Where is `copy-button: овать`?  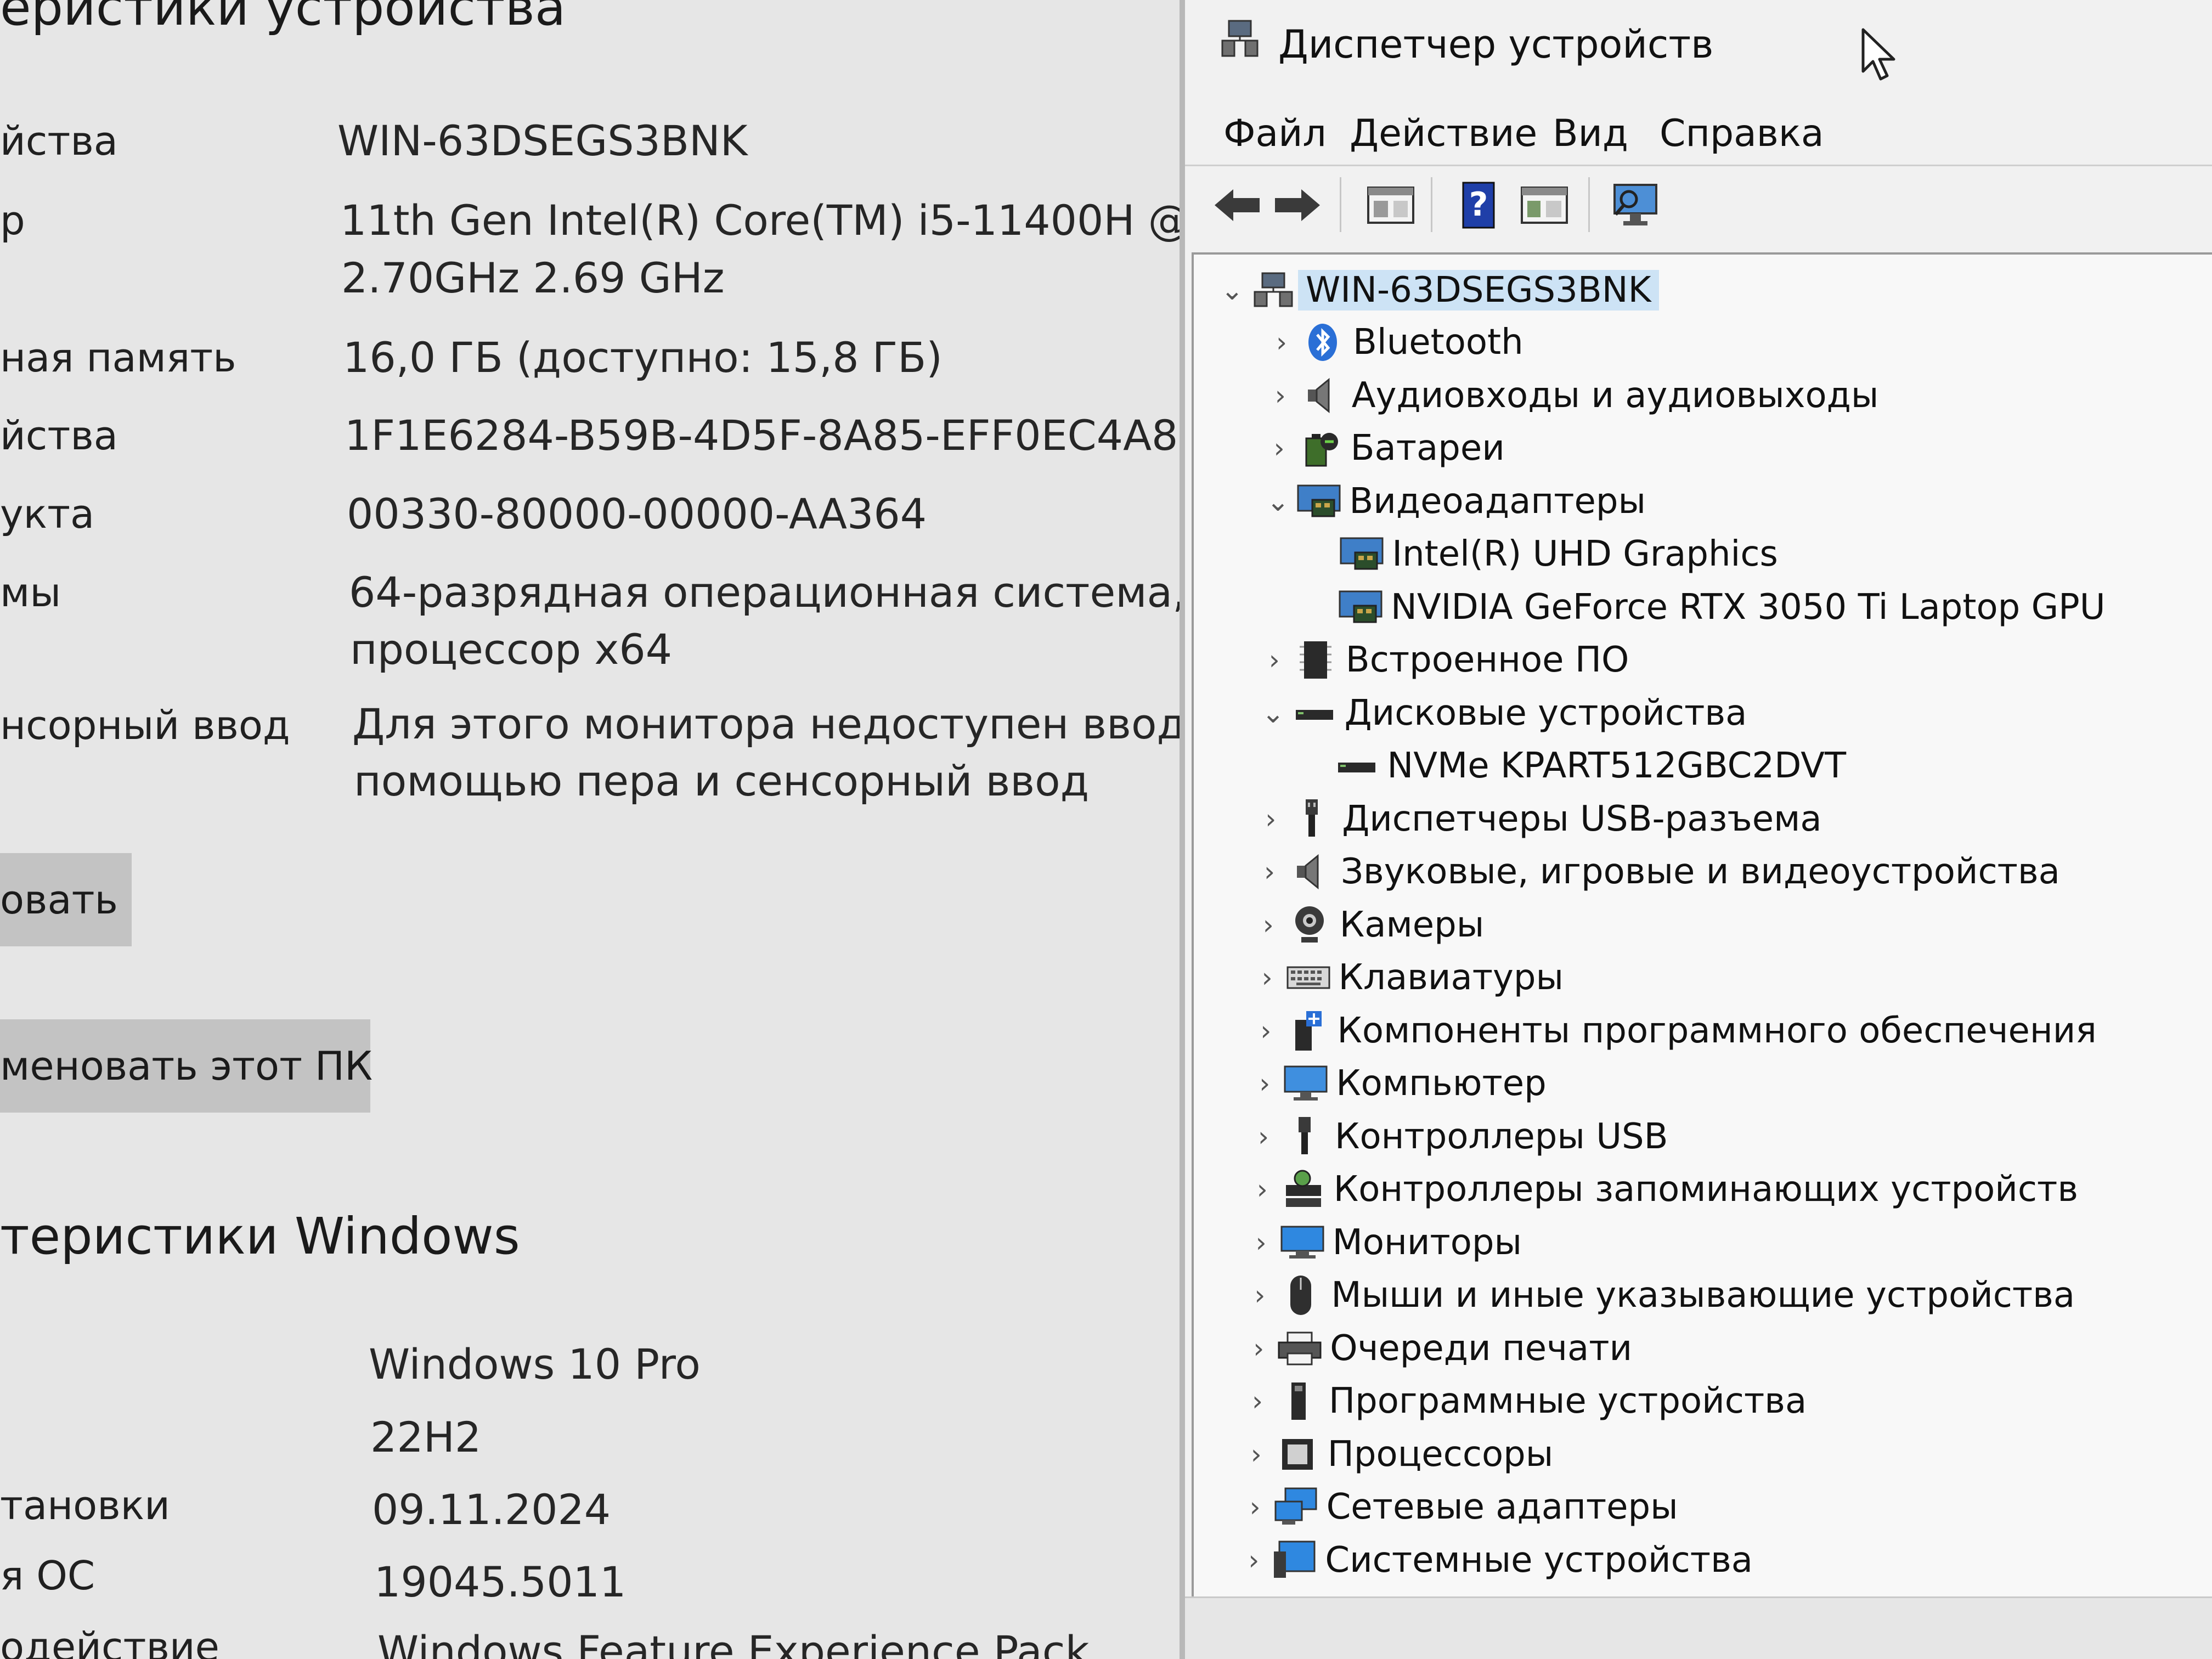
copy-button: овать is located at coordinates (66, 900).